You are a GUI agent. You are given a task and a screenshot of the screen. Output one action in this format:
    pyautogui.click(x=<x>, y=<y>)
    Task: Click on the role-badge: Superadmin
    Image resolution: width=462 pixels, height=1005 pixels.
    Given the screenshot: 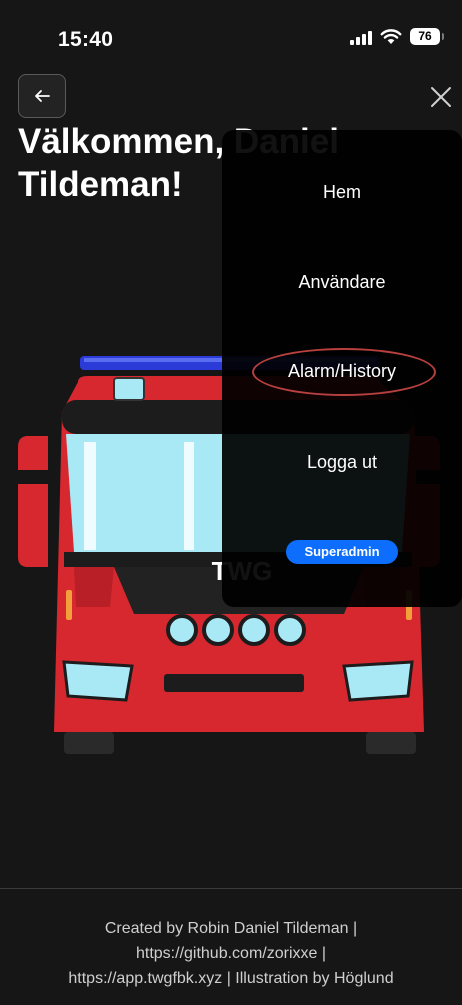 What is the action you would take?
    pyautogui.click(x=342, y=552)
    